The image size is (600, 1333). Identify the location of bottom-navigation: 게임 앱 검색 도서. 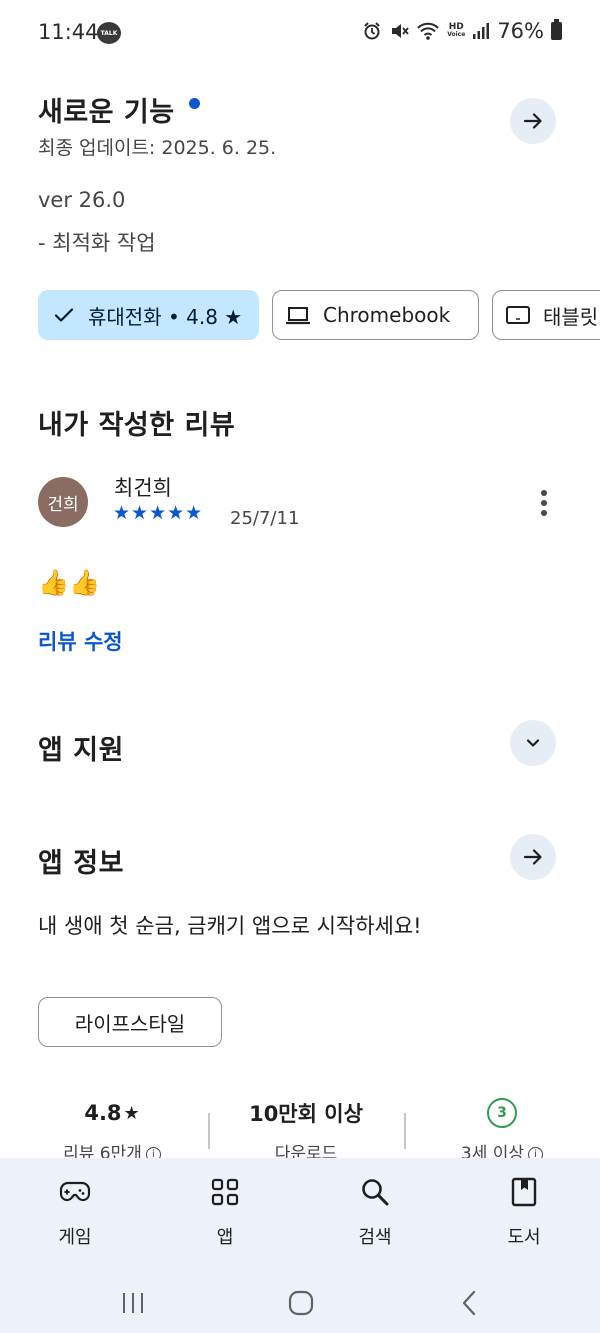
(300, 1215).